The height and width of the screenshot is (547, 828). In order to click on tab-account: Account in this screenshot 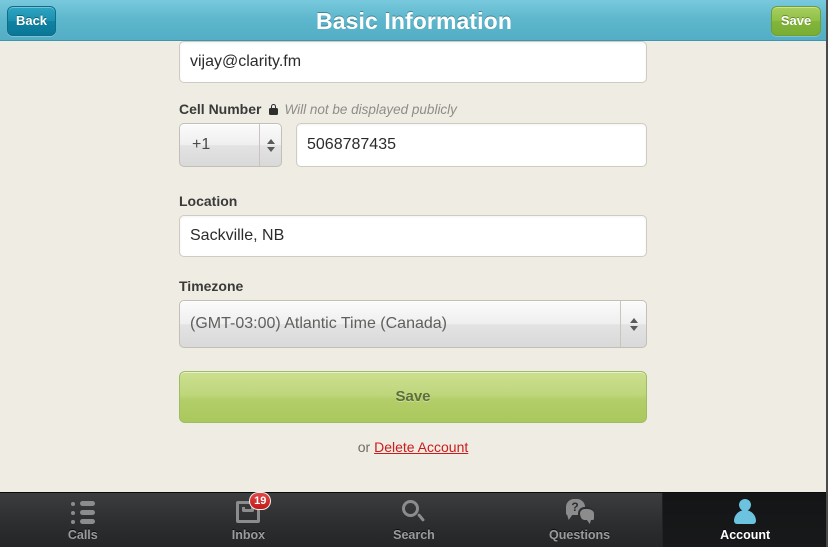, I will do `click(744, 520)`.